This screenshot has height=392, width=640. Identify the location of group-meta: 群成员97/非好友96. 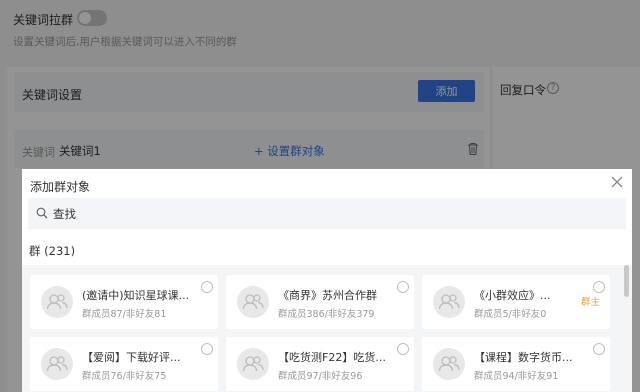
(320, 376).